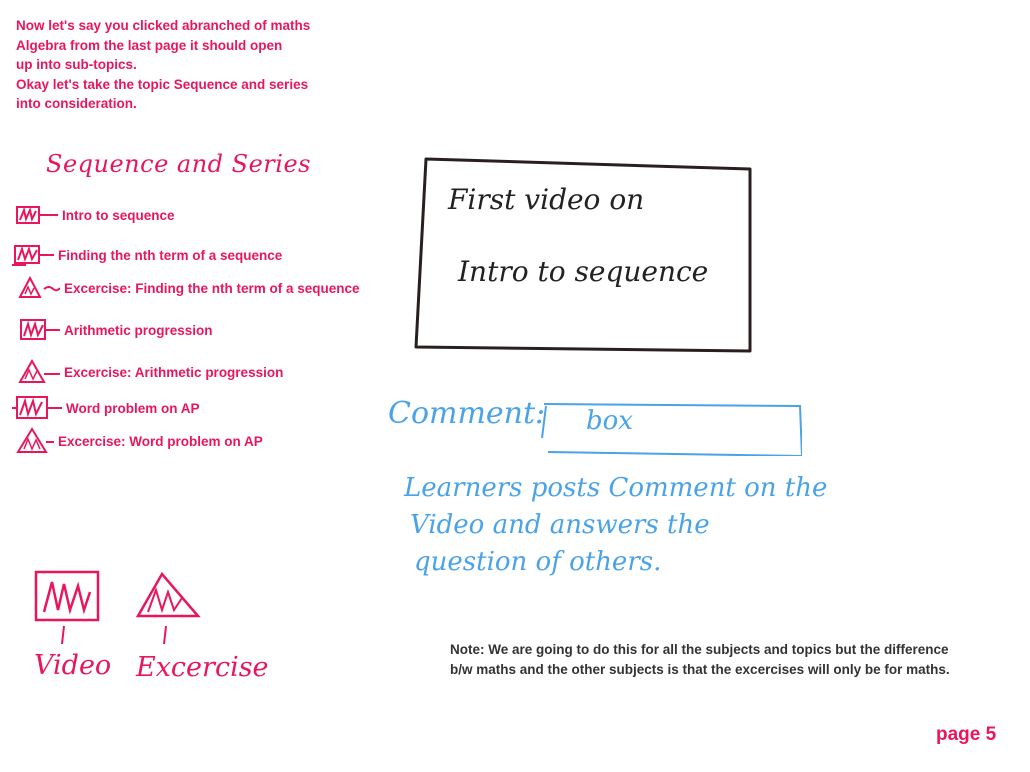 The height and width of the screenshot is (772, 1030). I want to click on topic-label: Finding the nth term of a sequence, so click(170, 255).